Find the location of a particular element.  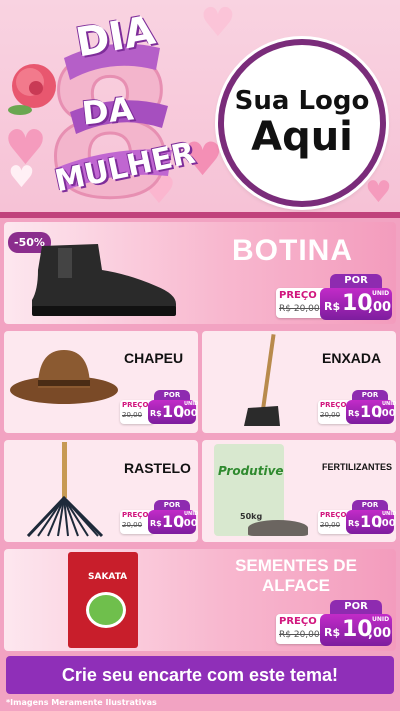

hat-icon is located at coordinates (64, 377).